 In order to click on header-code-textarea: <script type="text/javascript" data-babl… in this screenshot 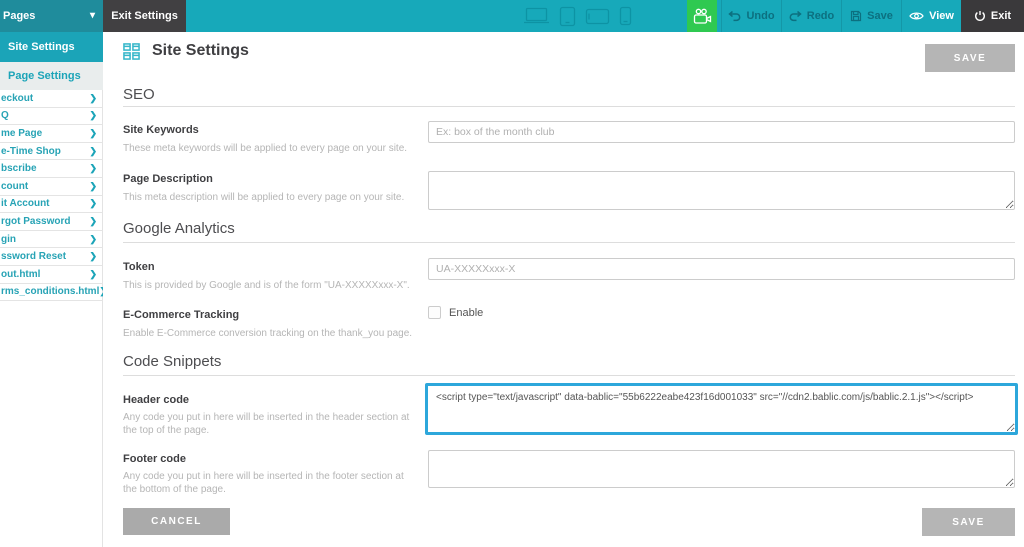, I will do `click(721, 409)`.